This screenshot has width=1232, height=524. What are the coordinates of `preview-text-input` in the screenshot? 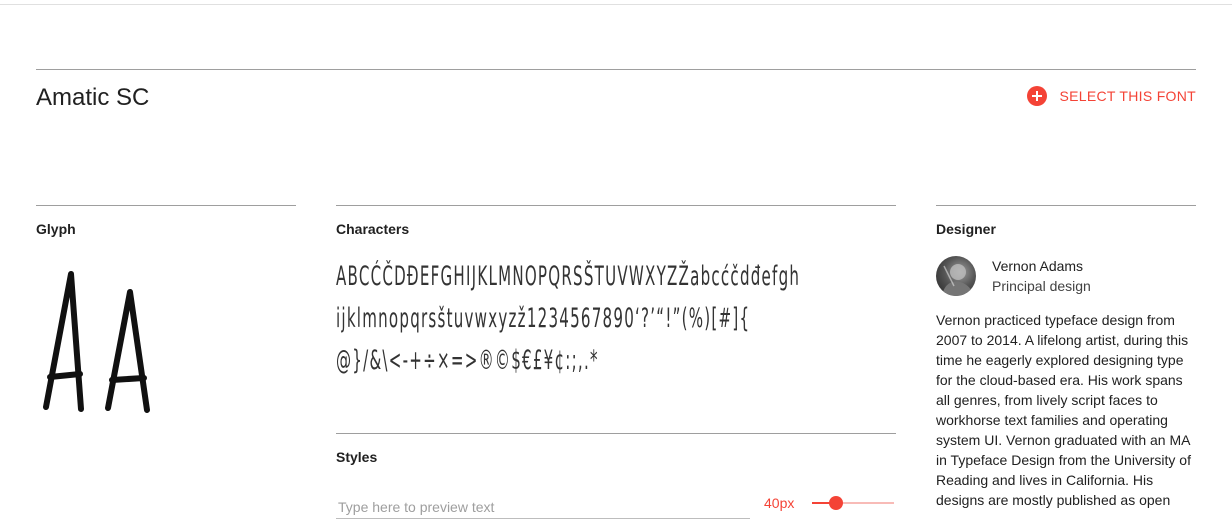 It's located at (543, 507).